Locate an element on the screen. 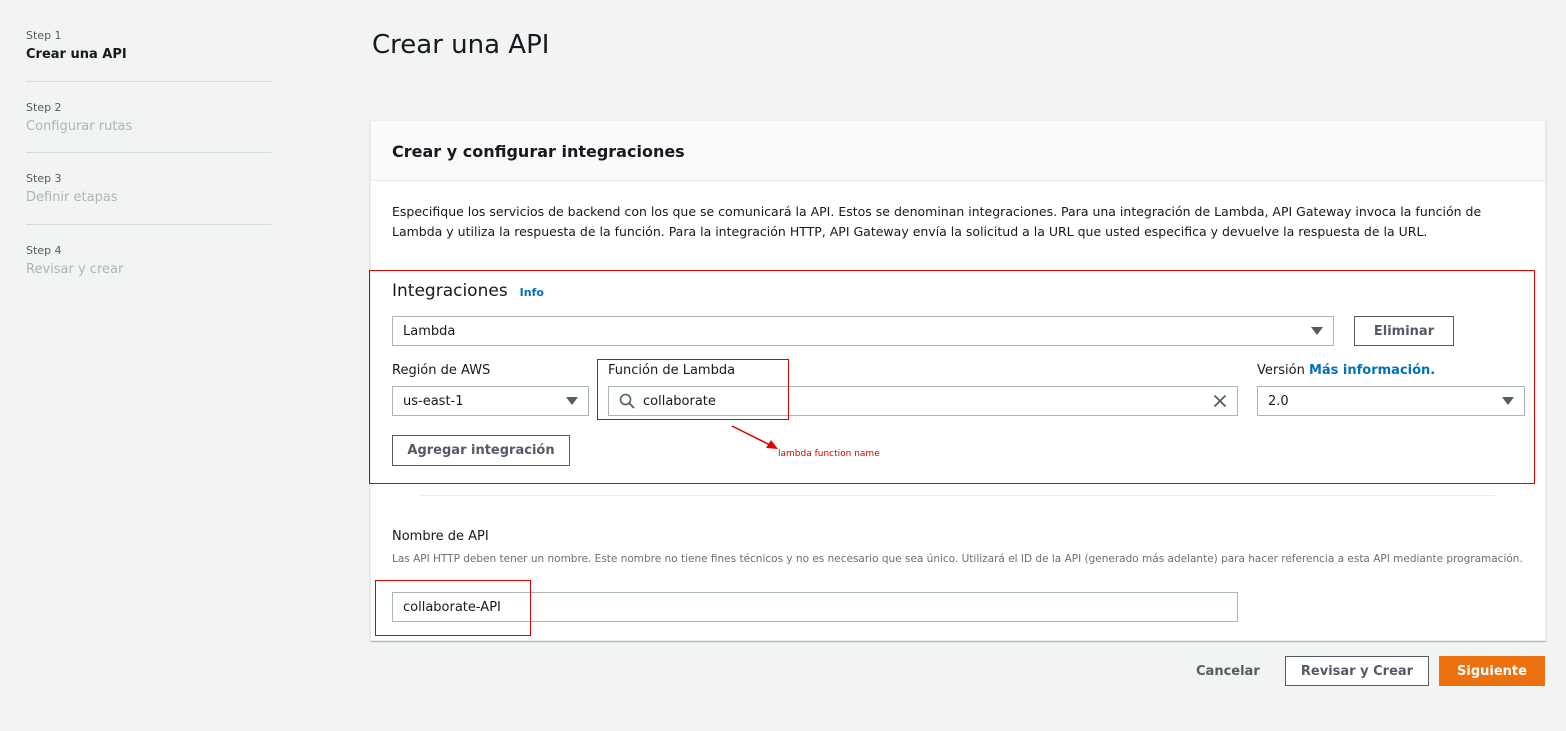 This screenshot has width=1566, height=731. page-title: Crear una API is located at coordinates (461, 45).